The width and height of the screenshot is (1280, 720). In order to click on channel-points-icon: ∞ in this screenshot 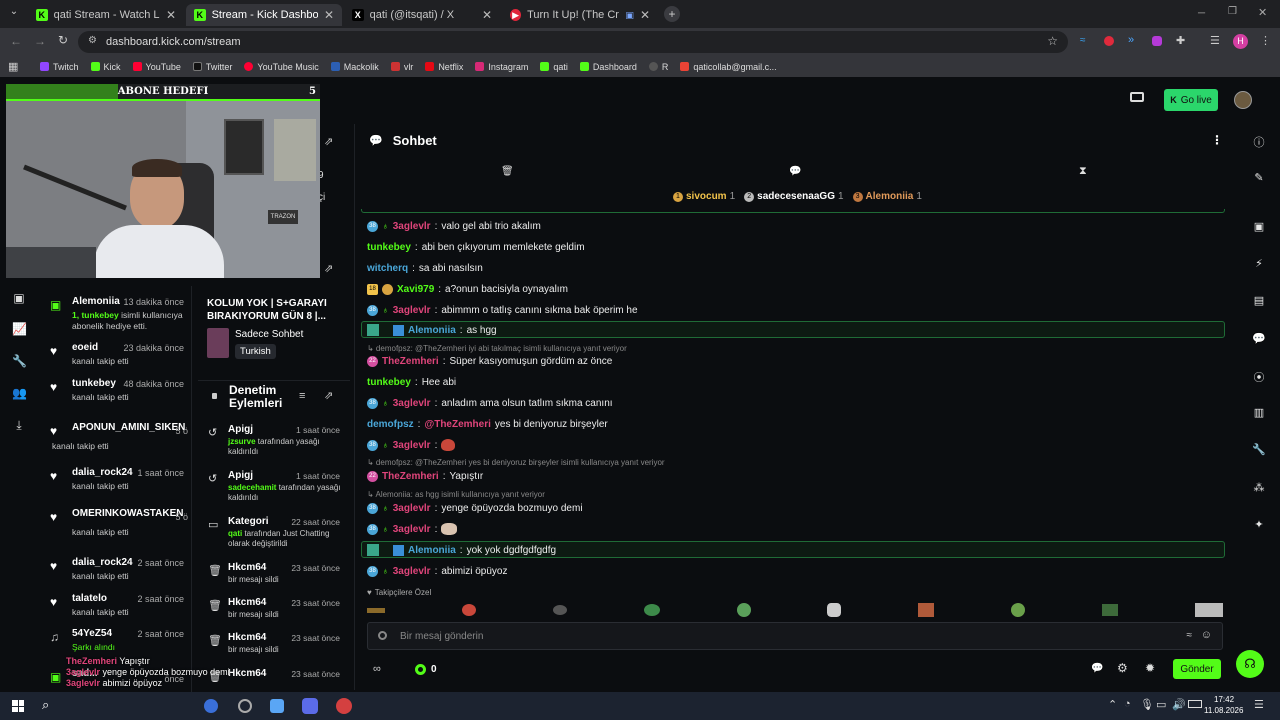, I will do `click(377, 669)`.